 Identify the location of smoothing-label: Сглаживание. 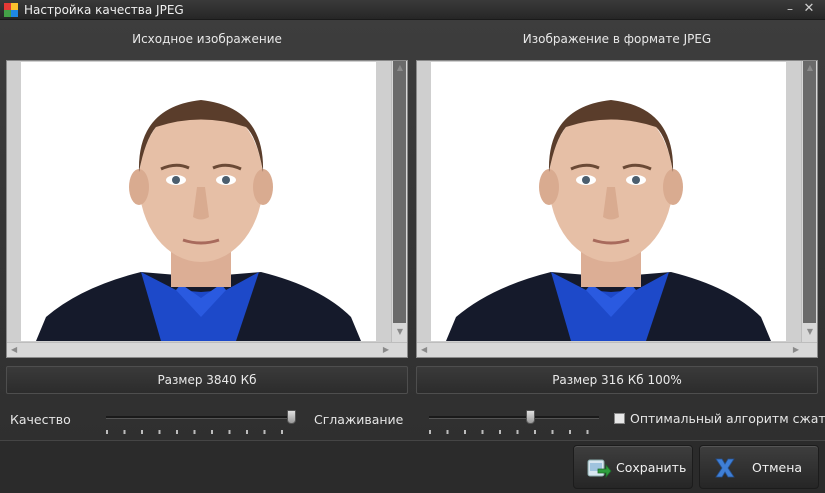
(359, 419).